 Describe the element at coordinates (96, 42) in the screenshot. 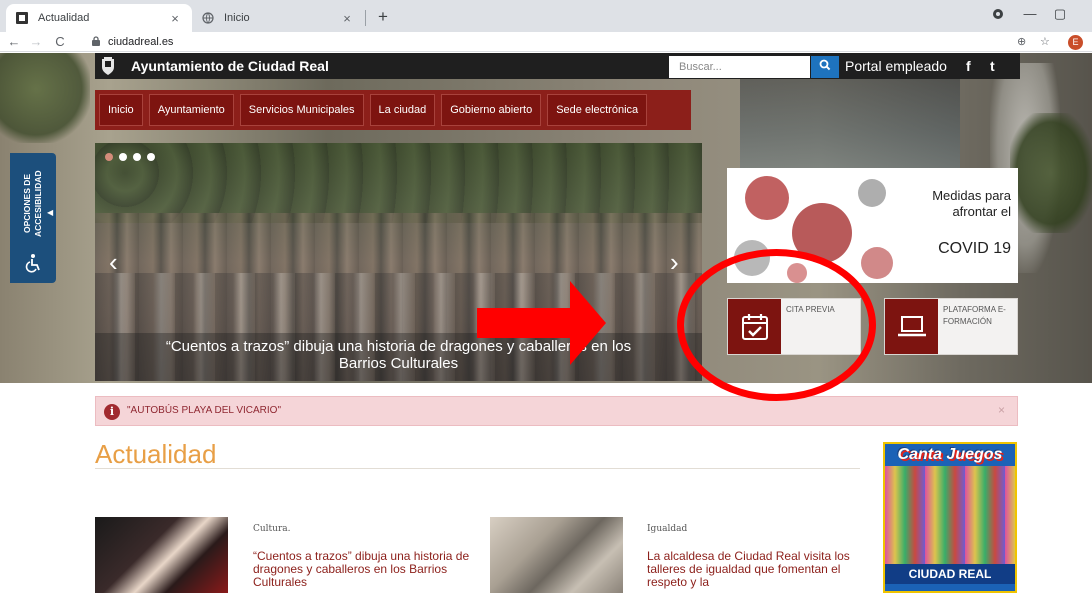

I see `lock-icon` at that location.